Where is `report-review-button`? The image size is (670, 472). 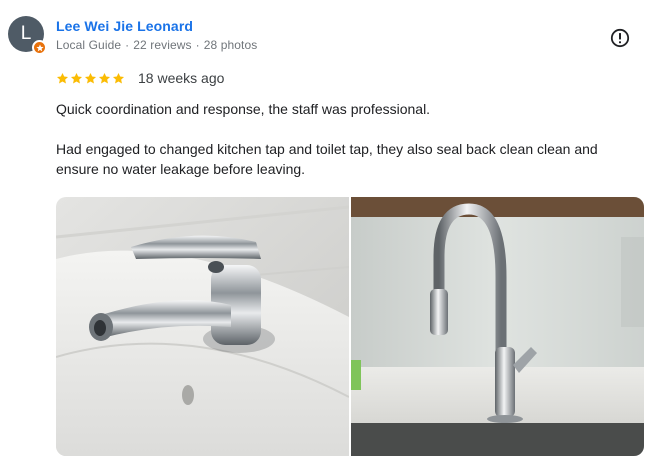 report-review-button is located at coordinates (620, 38).